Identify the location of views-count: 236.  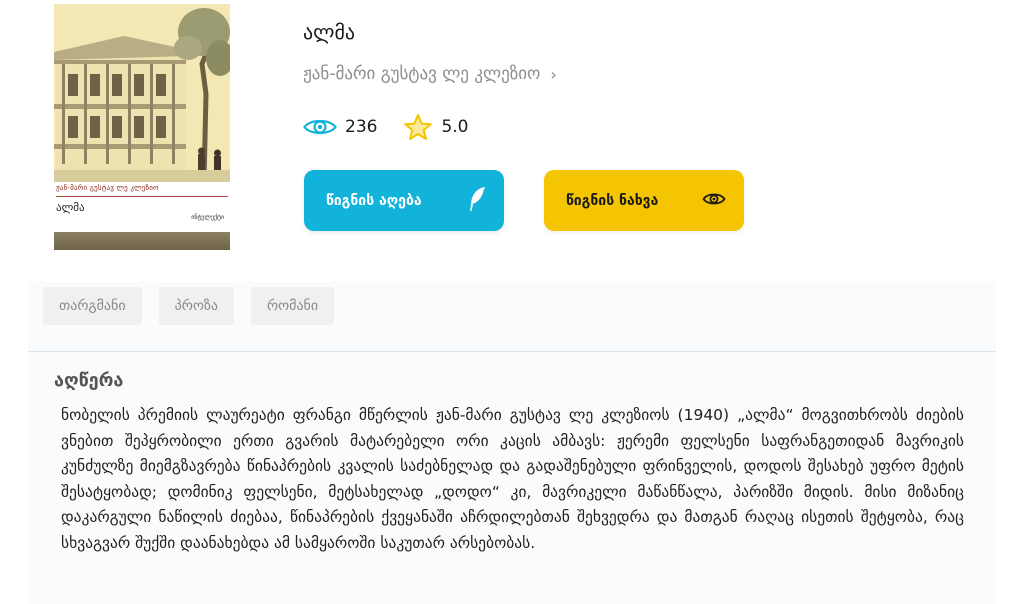
(361, 127).